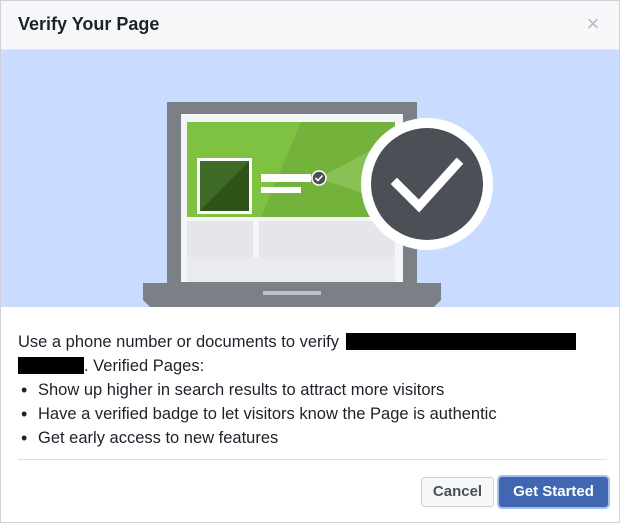 Image resolution: width=620 pixels, height=523 pixels. I want to click on redacted-page-name-continued, so click(51, 365).